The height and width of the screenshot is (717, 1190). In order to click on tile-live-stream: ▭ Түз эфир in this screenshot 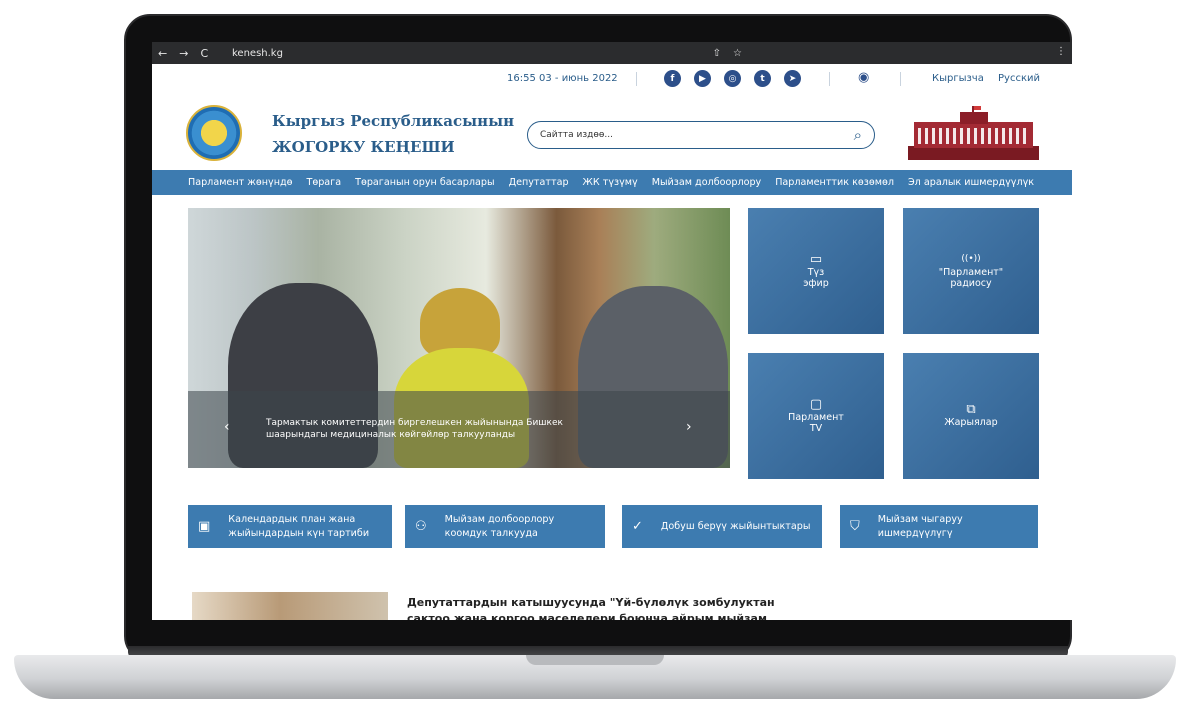, I will do `click(816, 271)`.